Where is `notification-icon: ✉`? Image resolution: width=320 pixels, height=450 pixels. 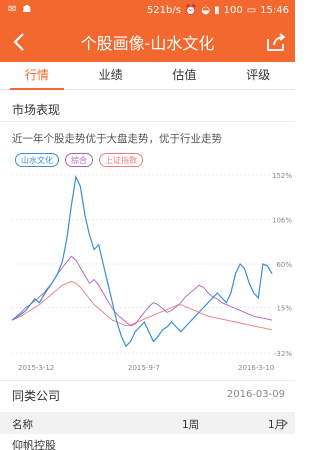 notification-icon: ✉ is located at coordinates (12, 9).